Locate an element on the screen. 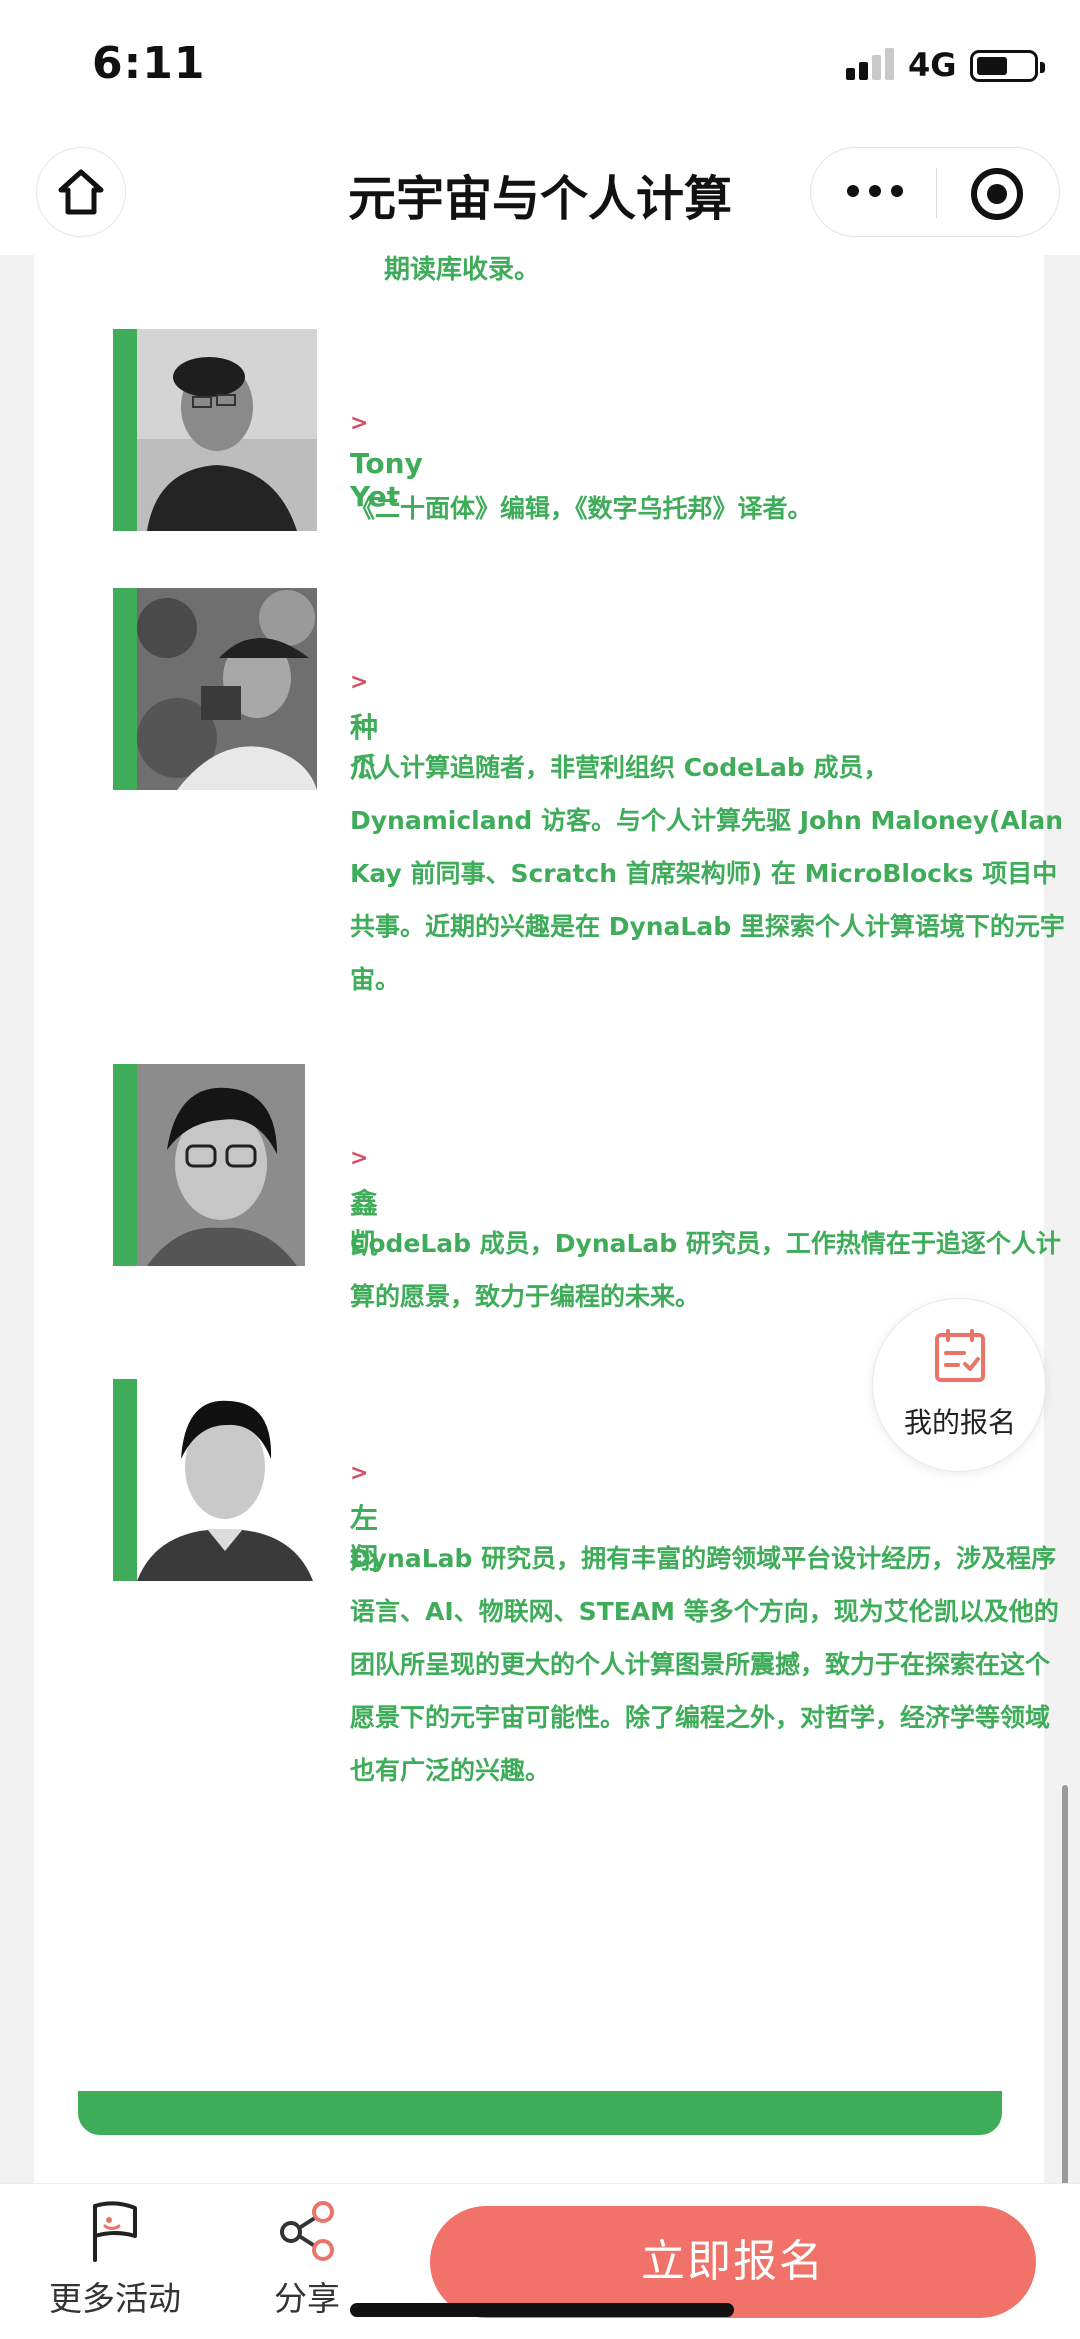 The width and height of the screenshot is (1080, 2339). share-button: 分享 is located at coordinates (307, 2259).